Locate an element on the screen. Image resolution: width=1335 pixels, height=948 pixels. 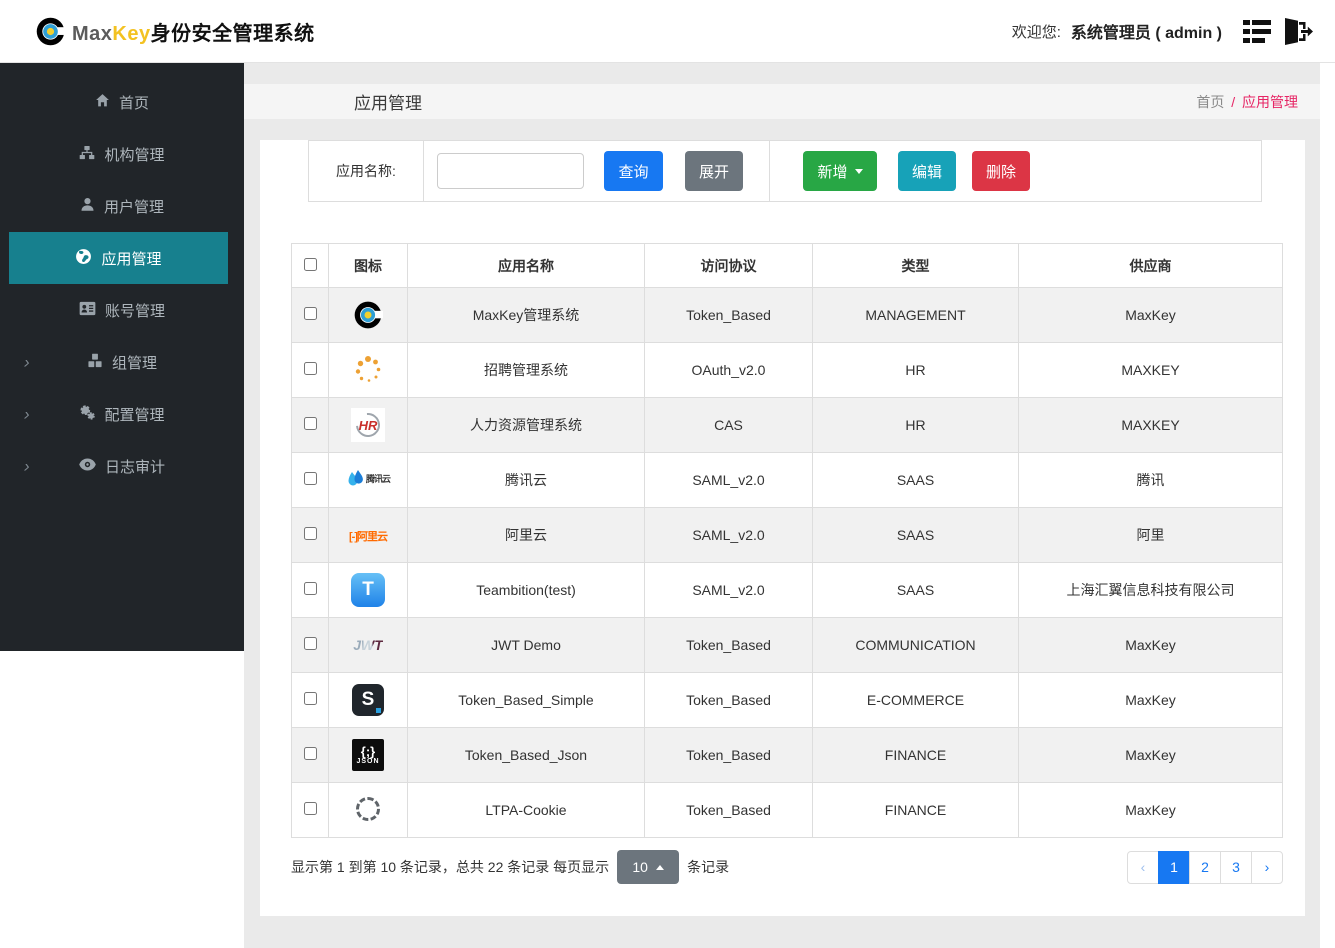
maxkey-logo-icon is located at coordinates (50, 31).